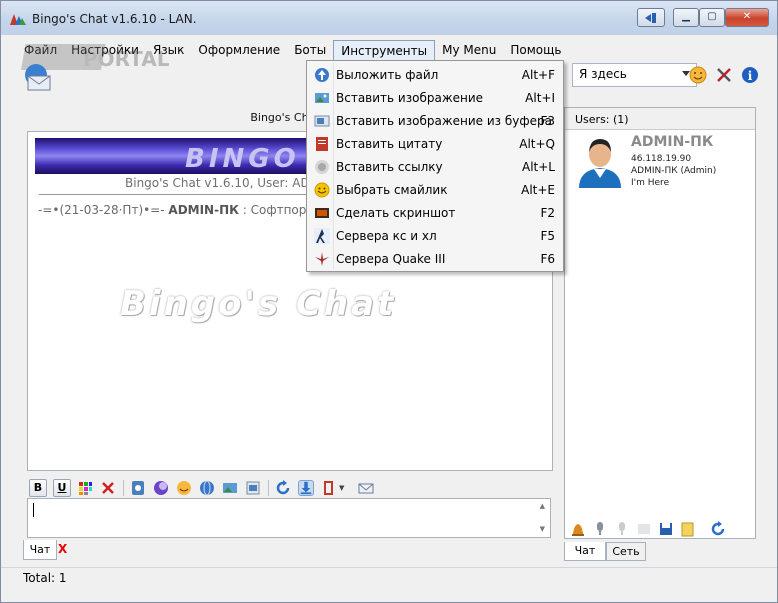  Describe the element at coordinates (389, 577) in the screenshot. I see `status-bar: Total: 1` at that location.